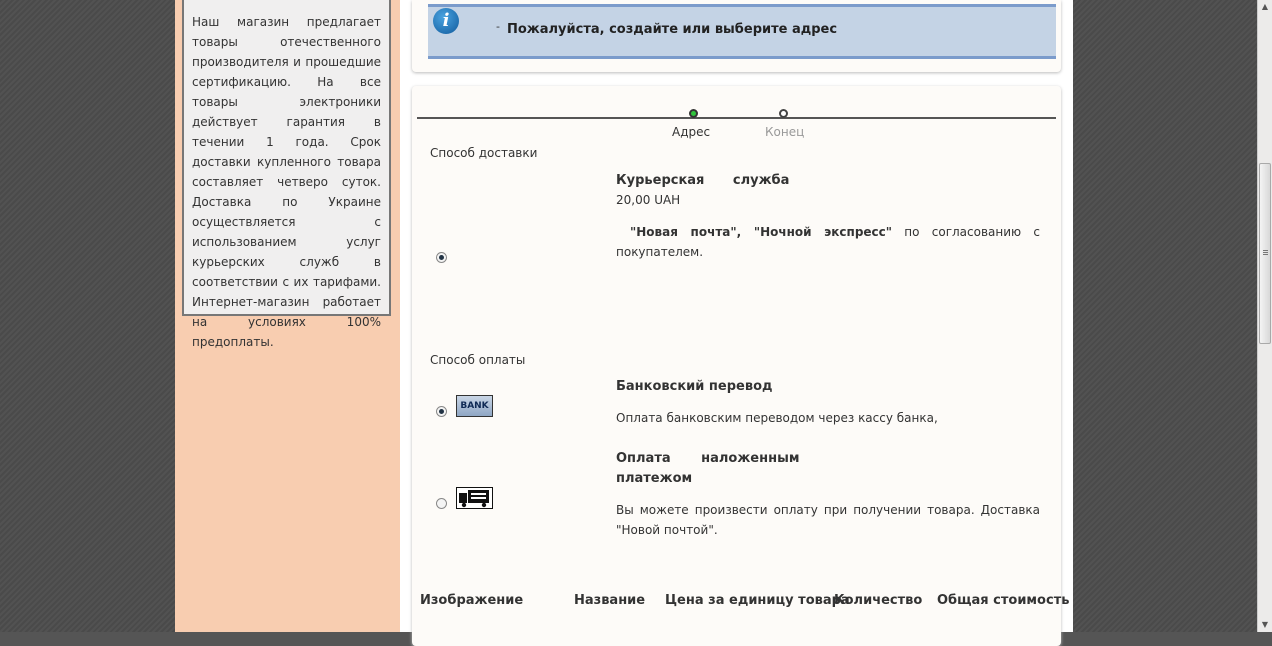  Describe the element at coordinates (694, 386) in the screenshot. I see `payment-bank-name: Банковский перевод` at that location.